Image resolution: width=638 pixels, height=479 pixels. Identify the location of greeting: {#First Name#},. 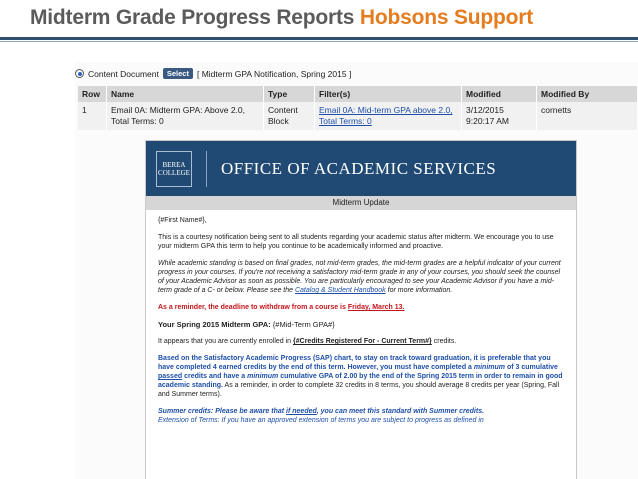
(182, 220).